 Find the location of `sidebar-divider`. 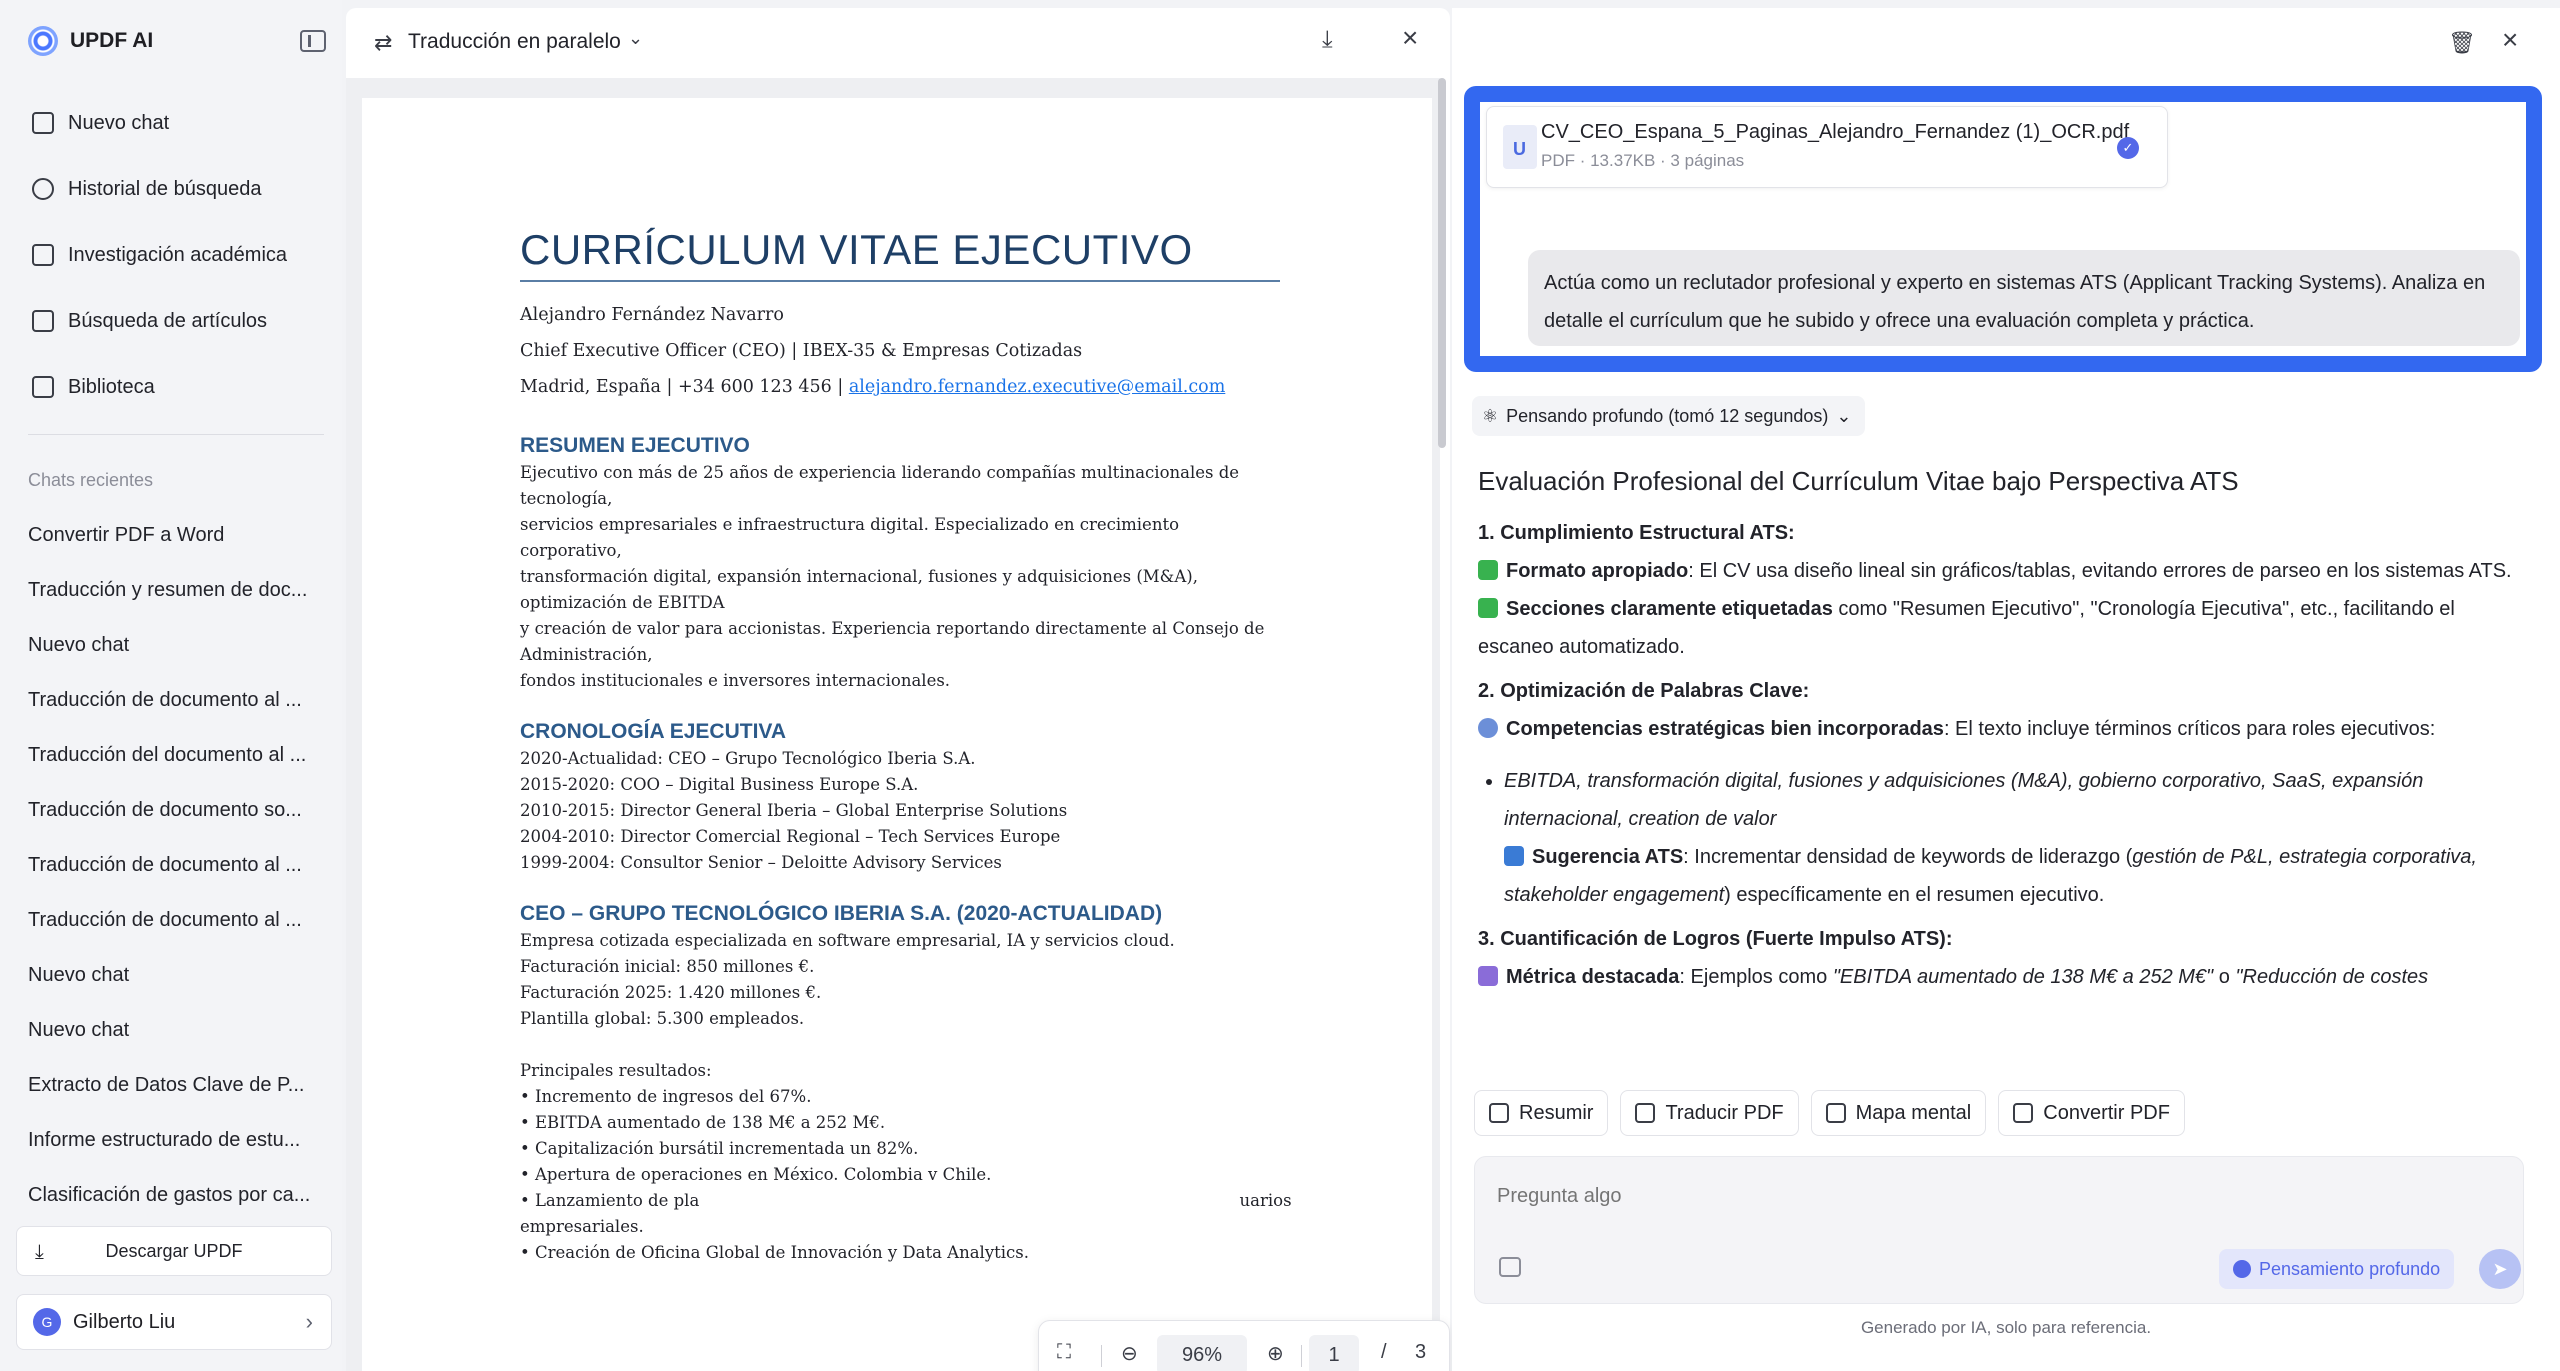

sidebar-divider is located at coordinates (176, 434).